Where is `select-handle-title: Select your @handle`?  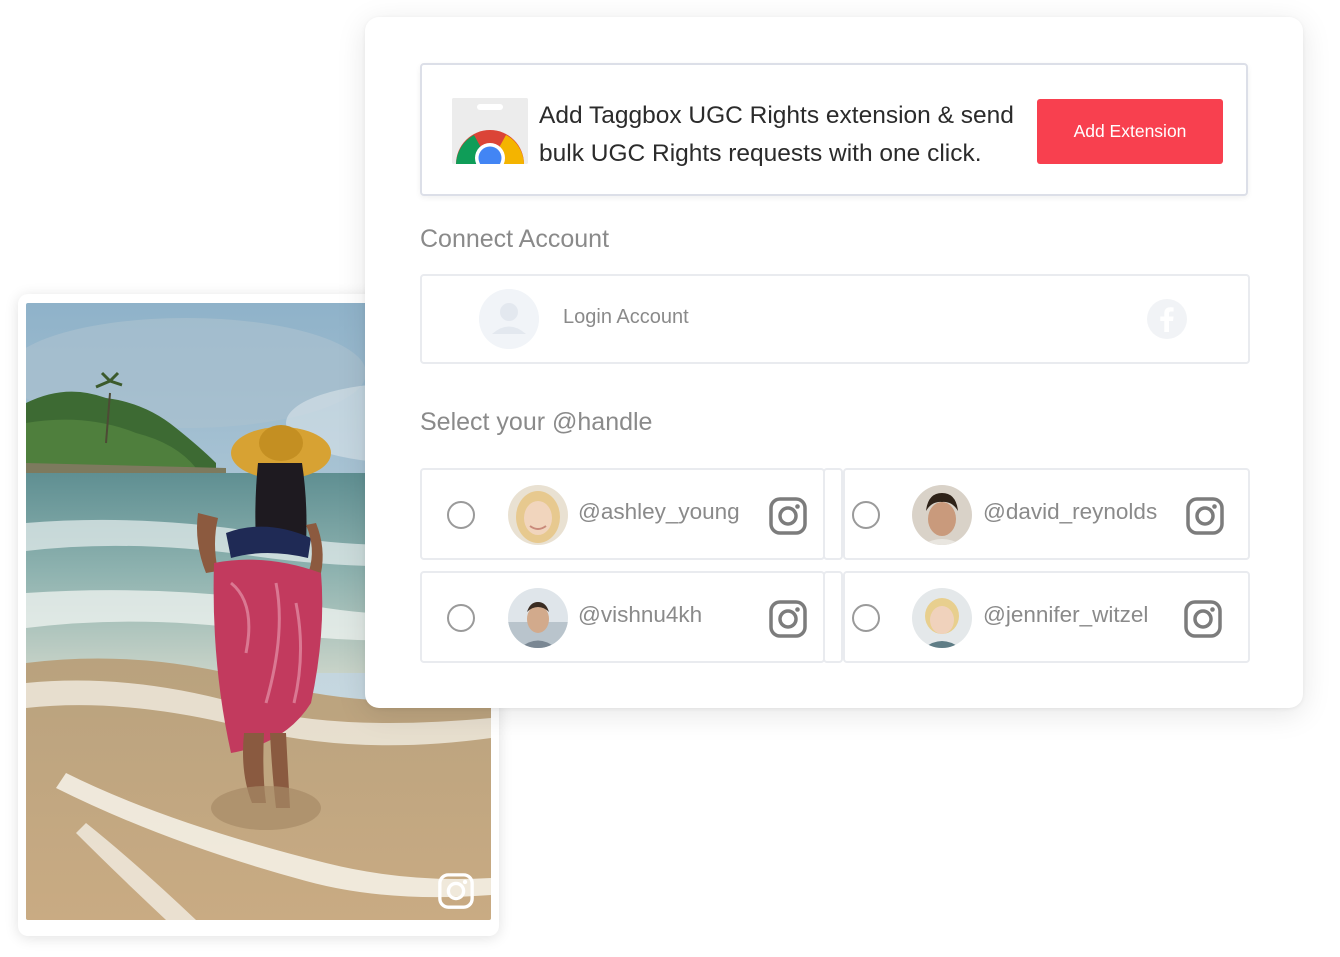
select-handle-title: Select your @handle is located at coordinates (536, 422).